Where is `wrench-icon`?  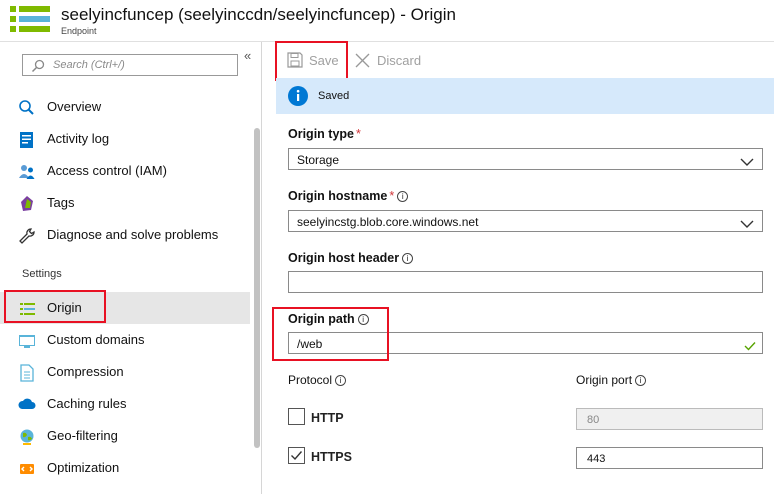
wrench-icon is located at coordinates (27, 236).